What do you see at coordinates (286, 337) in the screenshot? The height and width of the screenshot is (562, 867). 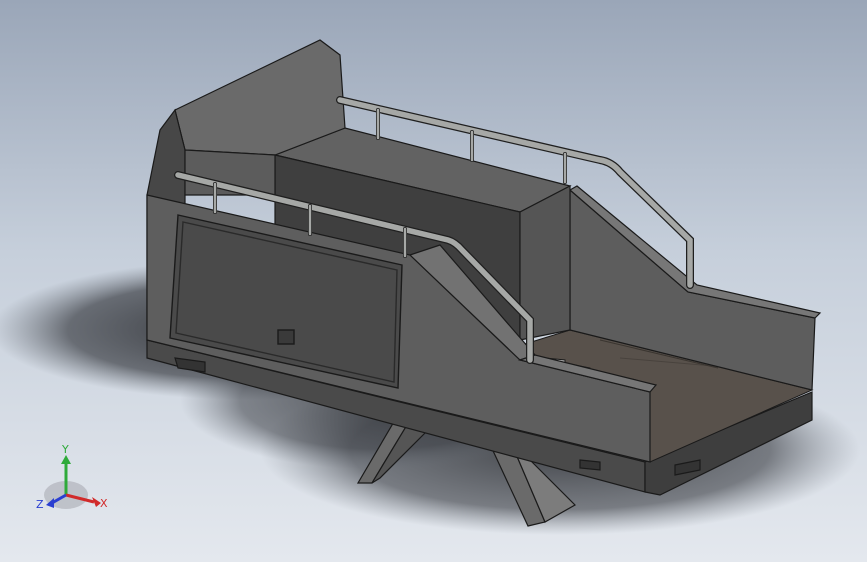 I see `door-handle` at bounding box center [286, 337].